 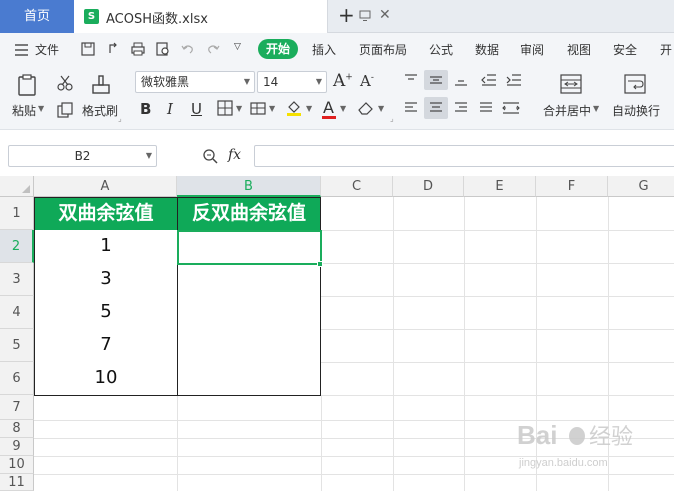 What do you see at coordinates (292, 82) in the screenshot?
I see `font-size-select: 14 ▼` at bounding box center [292, 82].